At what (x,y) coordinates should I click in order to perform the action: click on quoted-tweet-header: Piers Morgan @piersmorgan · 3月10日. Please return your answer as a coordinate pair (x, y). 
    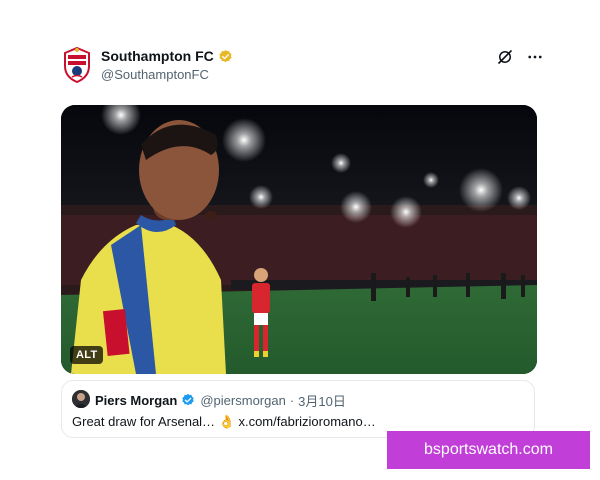
    Looking at the image, I should click on (220, 400).